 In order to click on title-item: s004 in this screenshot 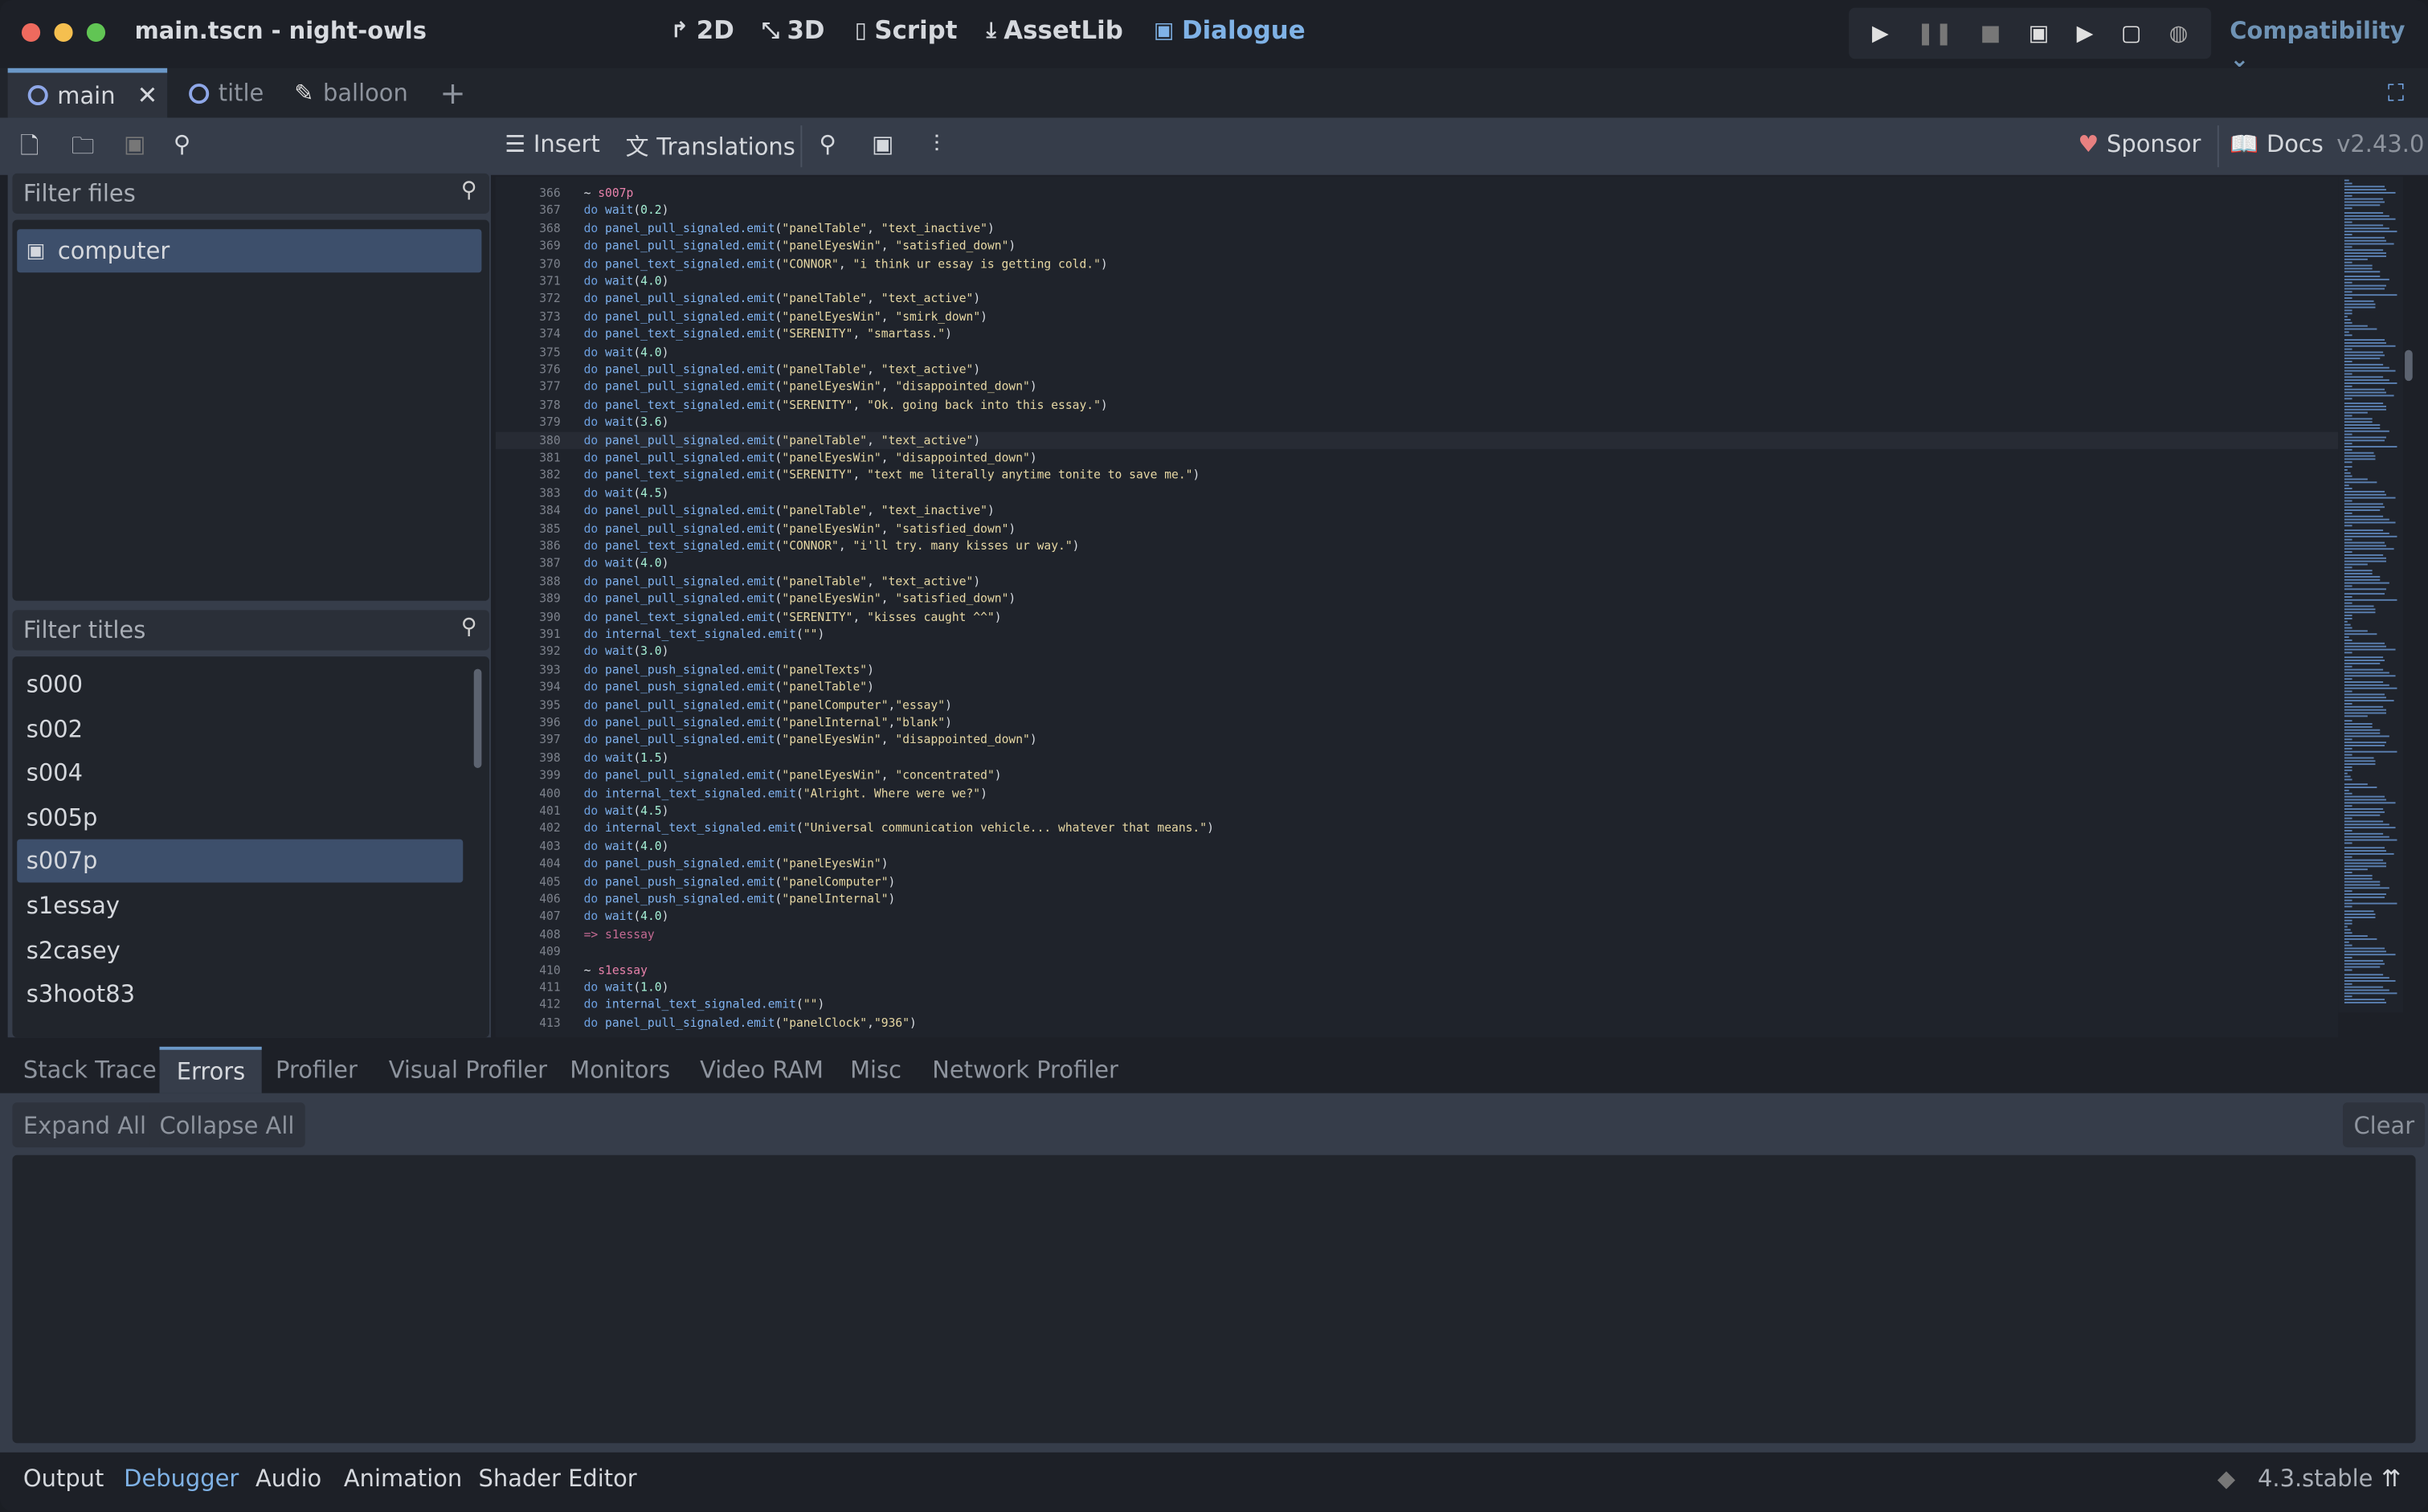, I will do `click(240, 773)`.